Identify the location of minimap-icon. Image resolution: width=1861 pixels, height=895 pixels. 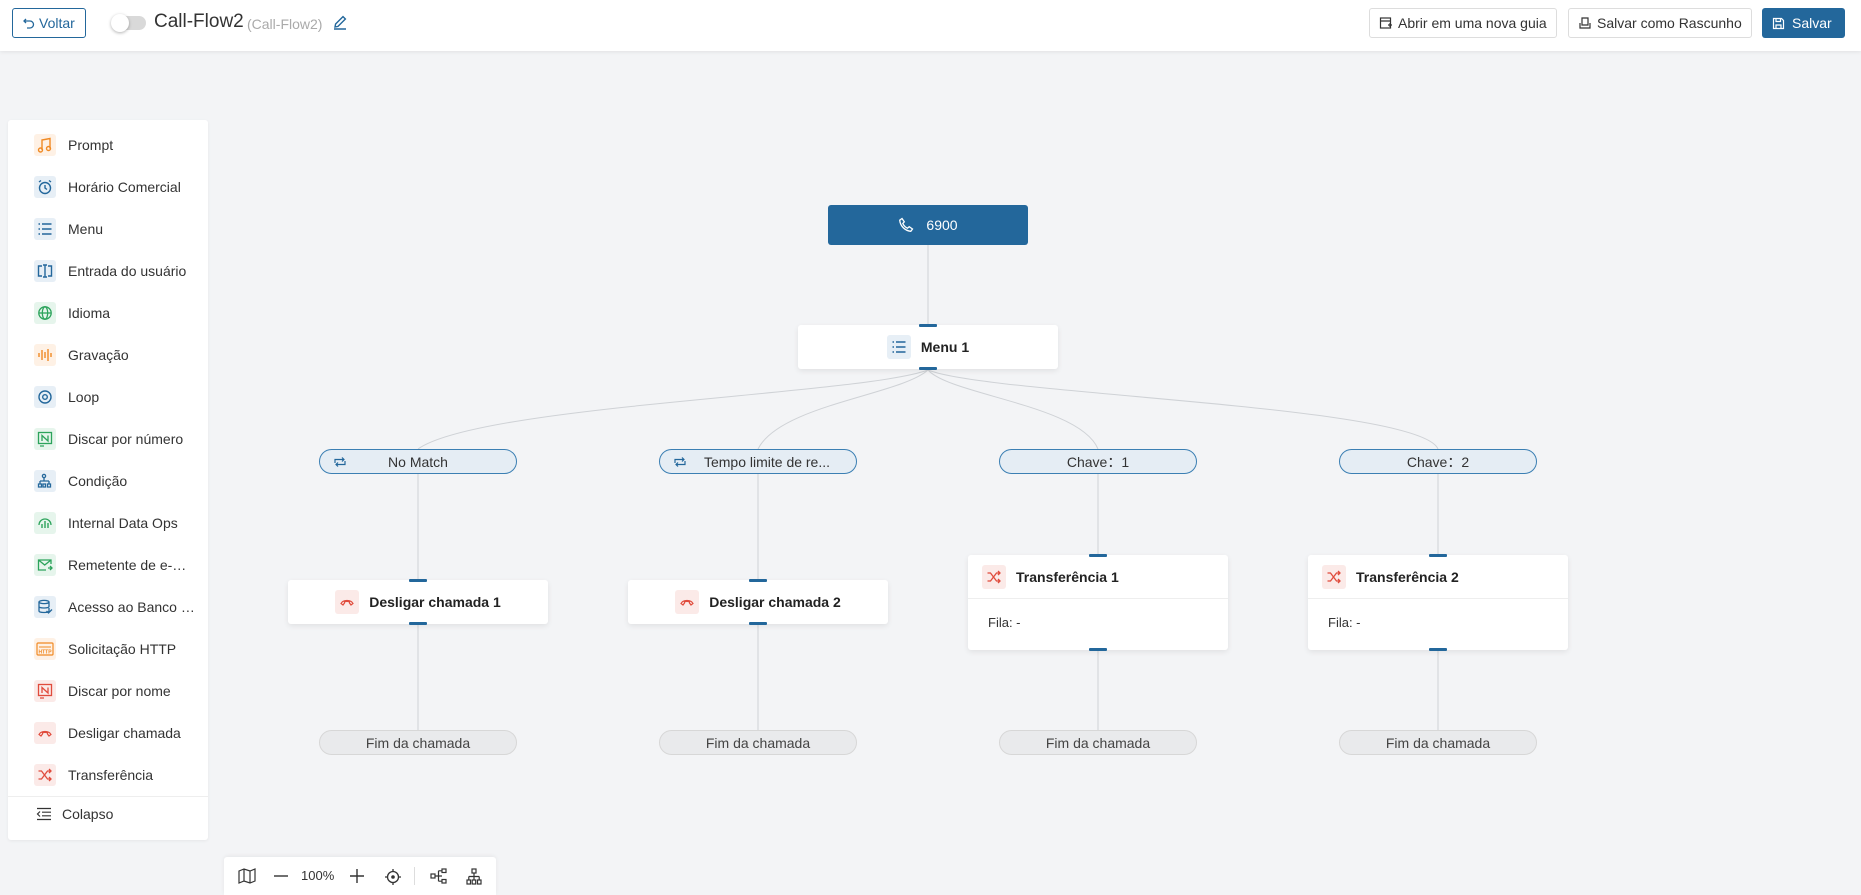
(247, 876).